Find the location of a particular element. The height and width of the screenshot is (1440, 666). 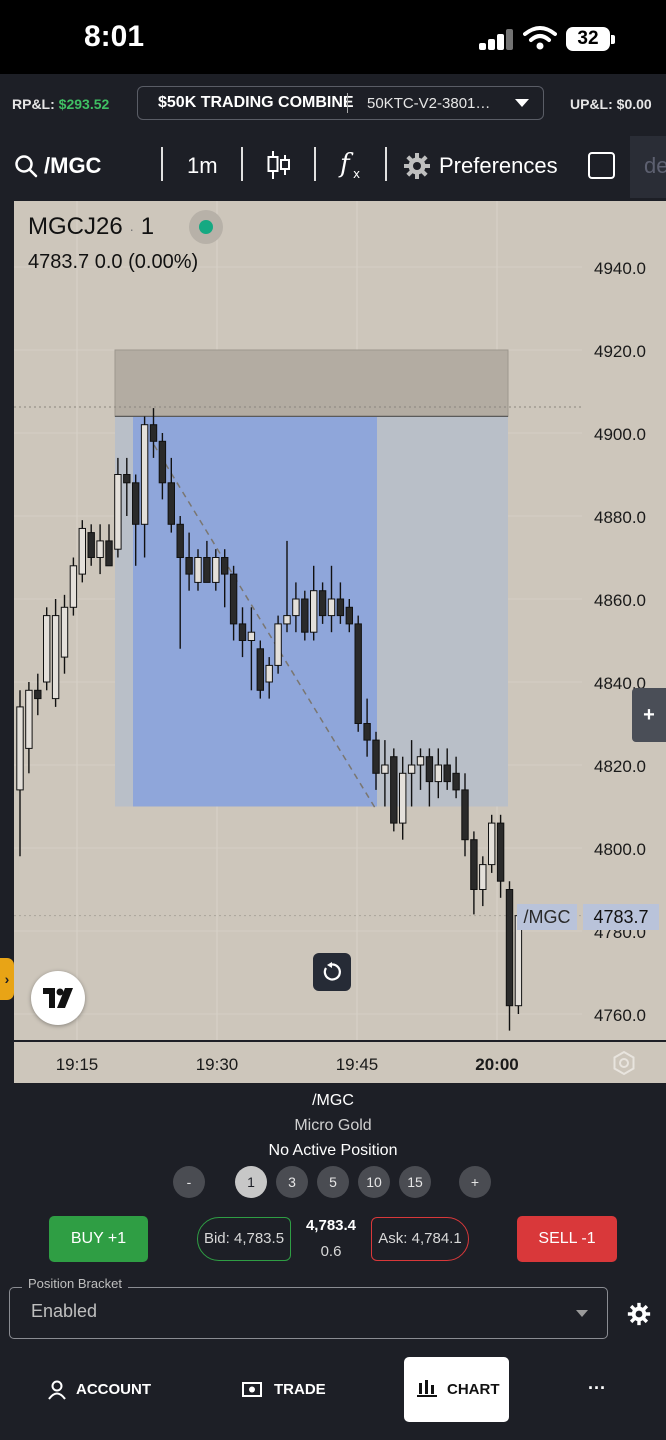

combine-name: $50K TRADING COMBINE is located at coordinates (256, 102).